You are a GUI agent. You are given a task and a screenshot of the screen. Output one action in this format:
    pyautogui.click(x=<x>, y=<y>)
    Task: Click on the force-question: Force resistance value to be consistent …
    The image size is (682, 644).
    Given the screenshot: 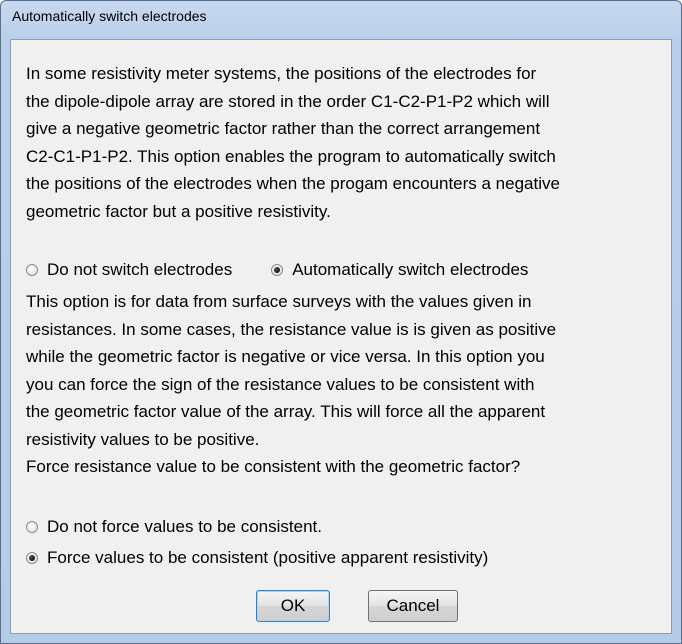 What is the action you would take?
    pyautogui.click(x=273, y=466)
    